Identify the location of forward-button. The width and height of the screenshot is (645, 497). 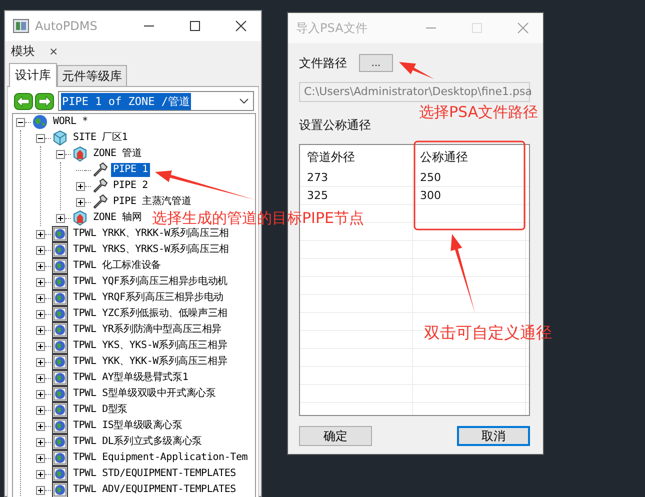
(44, 101).